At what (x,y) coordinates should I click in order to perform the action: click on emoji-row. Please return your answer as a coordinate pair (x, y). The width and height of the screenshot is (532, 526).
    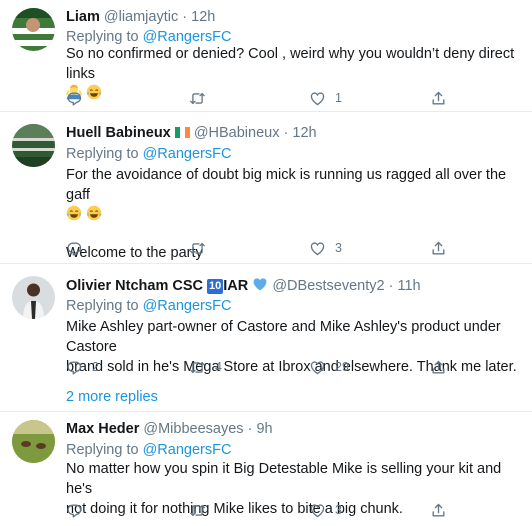
    Looking at the image, I should click on (294, 215).